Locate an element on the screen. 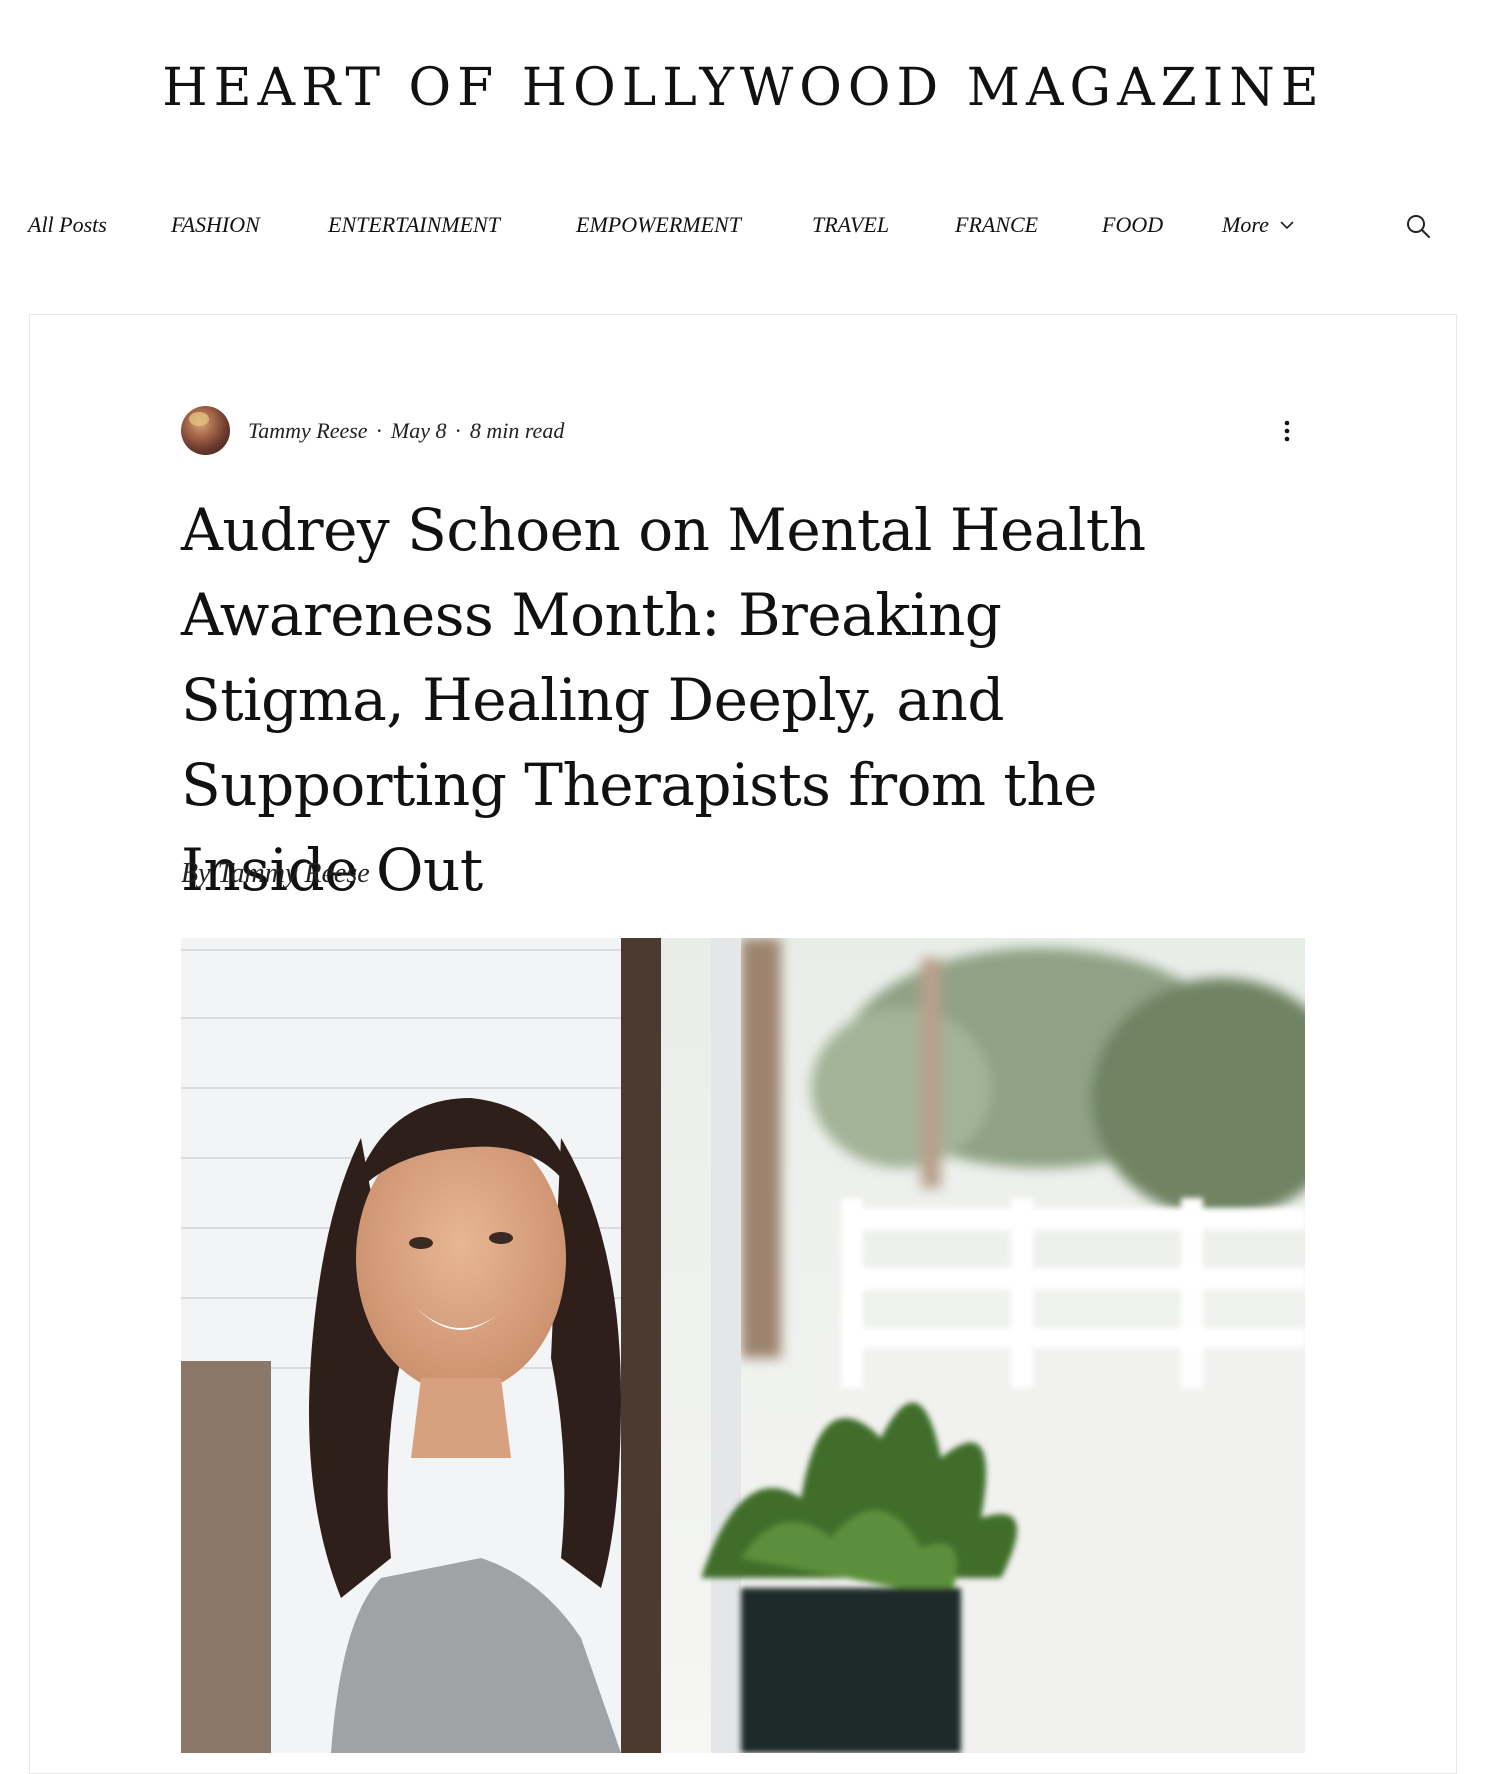  post-date: May 8 is located at coordinates (418, 430).